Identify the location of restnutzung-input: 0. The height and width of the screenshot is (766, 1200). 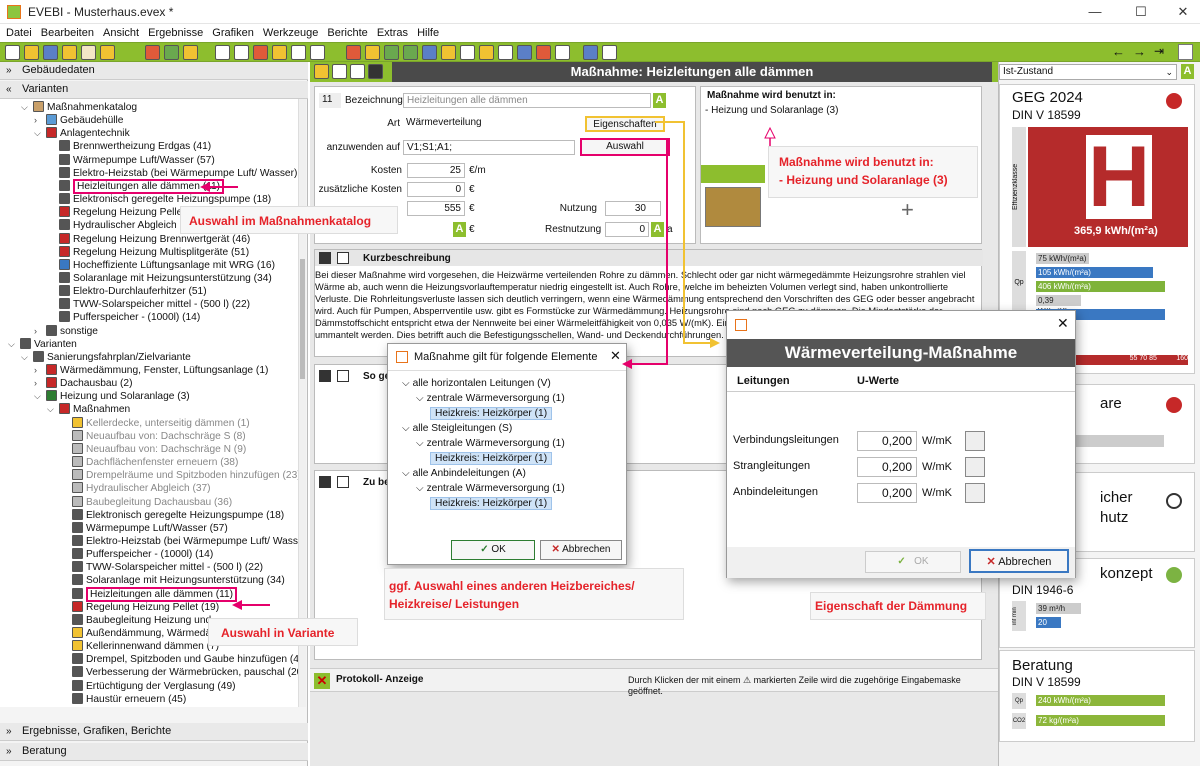
(627, 229).